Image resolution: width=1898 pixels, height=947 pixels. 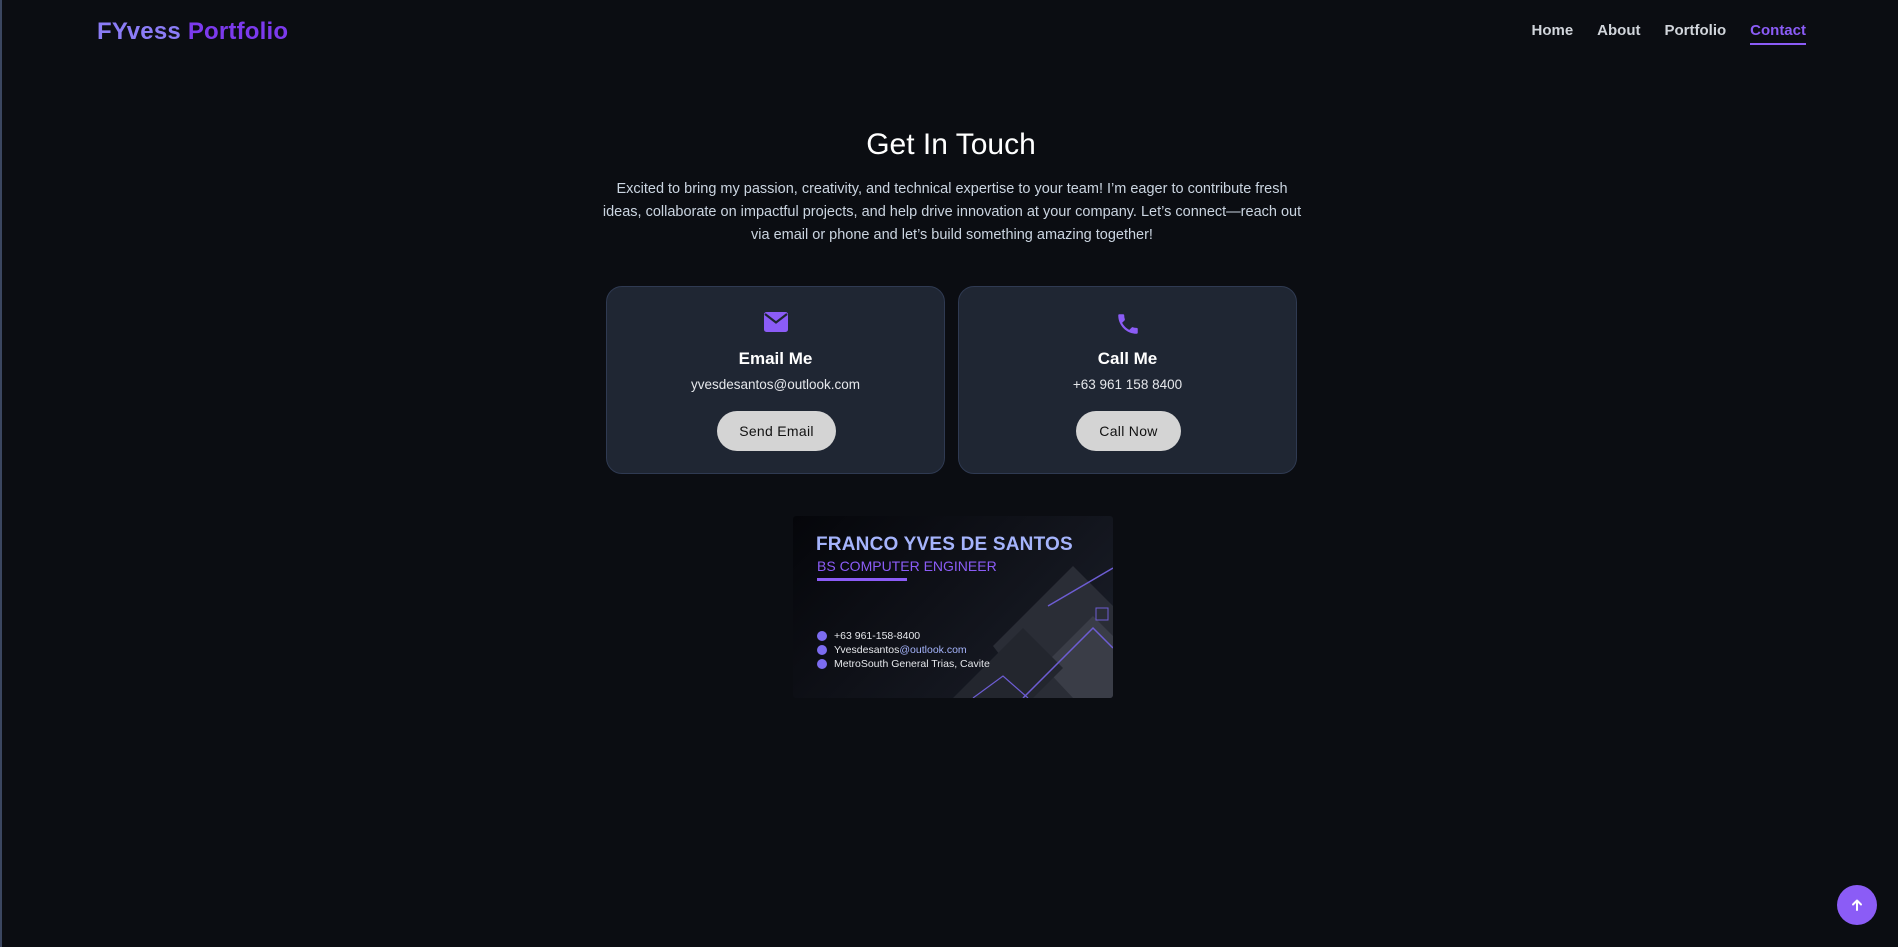 I want to click on call-now-button: Call Now, so click(x=1128, y=431).